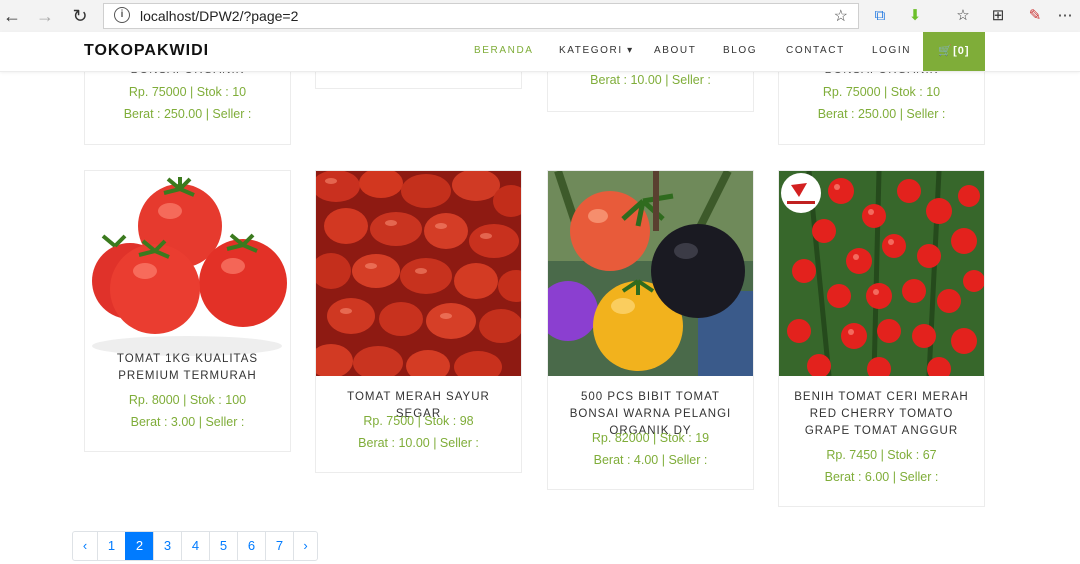  Describe the element at coordinates (650, 460) in the screenshot. I see `product-weight: Berat : 4.00 | Seller :` at that location.